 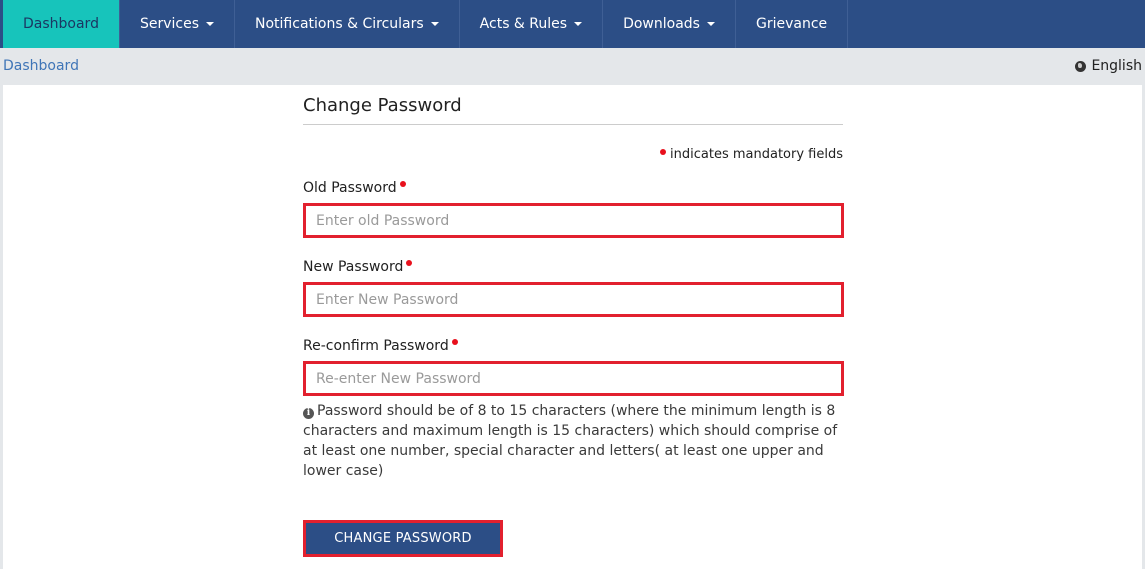 I want to click on page-title: Change Password, so click(x=382, y=105).